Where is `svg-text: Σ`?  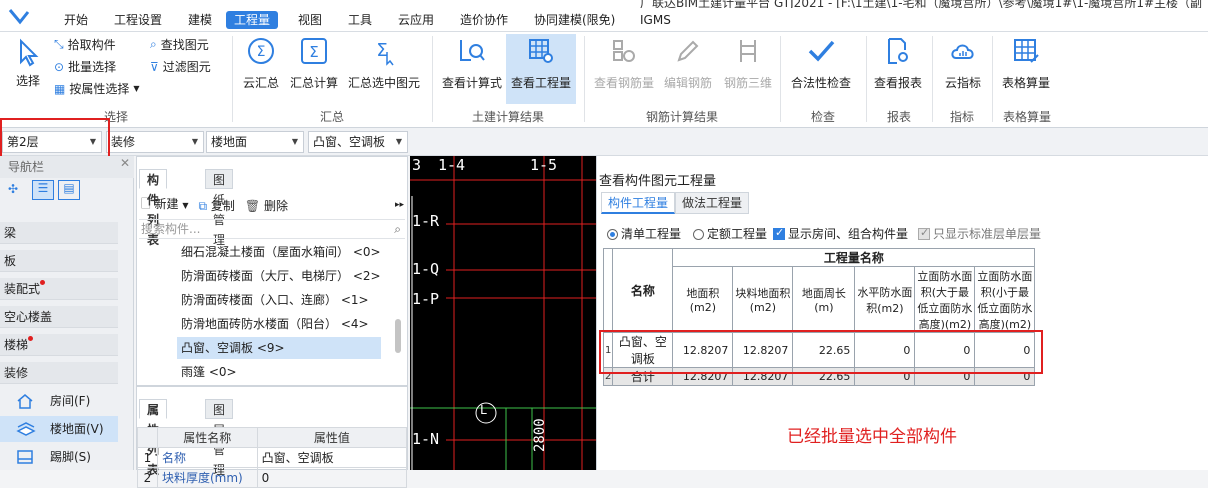
svg-text: Σ is located at coordinates (381, 50).